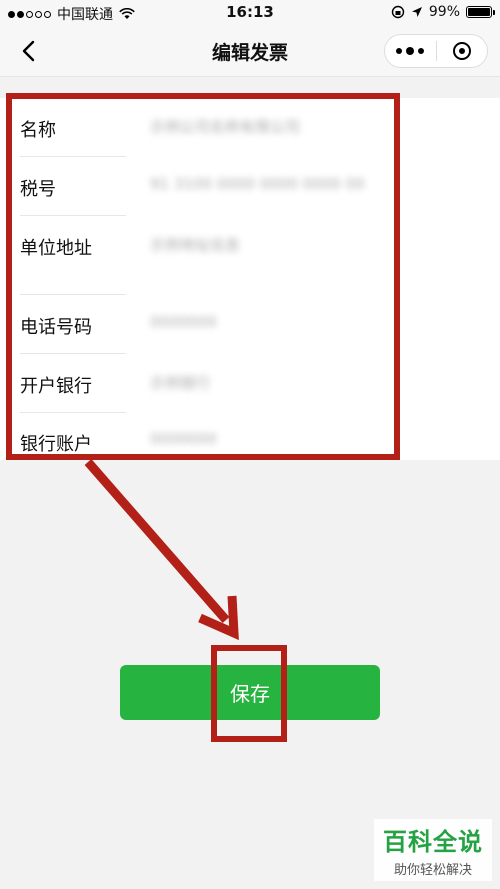 The height and width of the screenshot is (889, 500). I want to click on status-right: 99%, so click(443, 12).